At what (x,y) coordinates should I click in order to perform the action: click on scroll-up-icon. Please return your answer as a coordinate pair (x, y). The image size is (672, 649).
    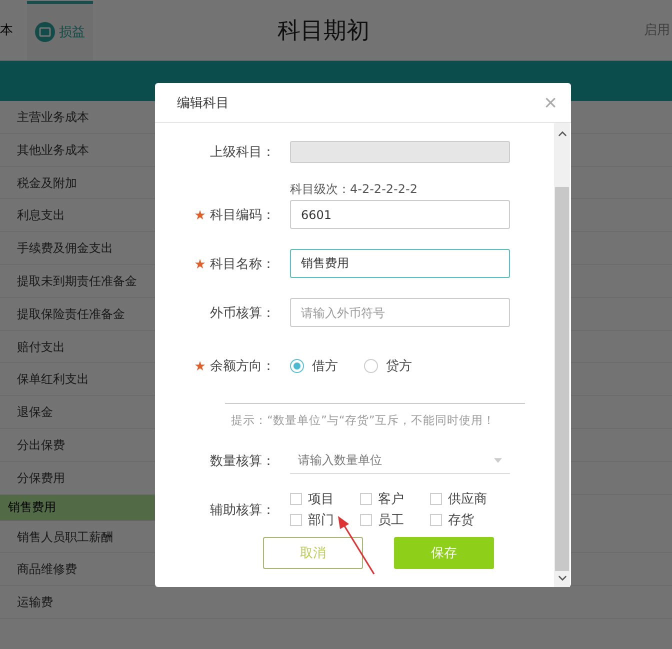
    Looking at the image, I should click on (562, 134).